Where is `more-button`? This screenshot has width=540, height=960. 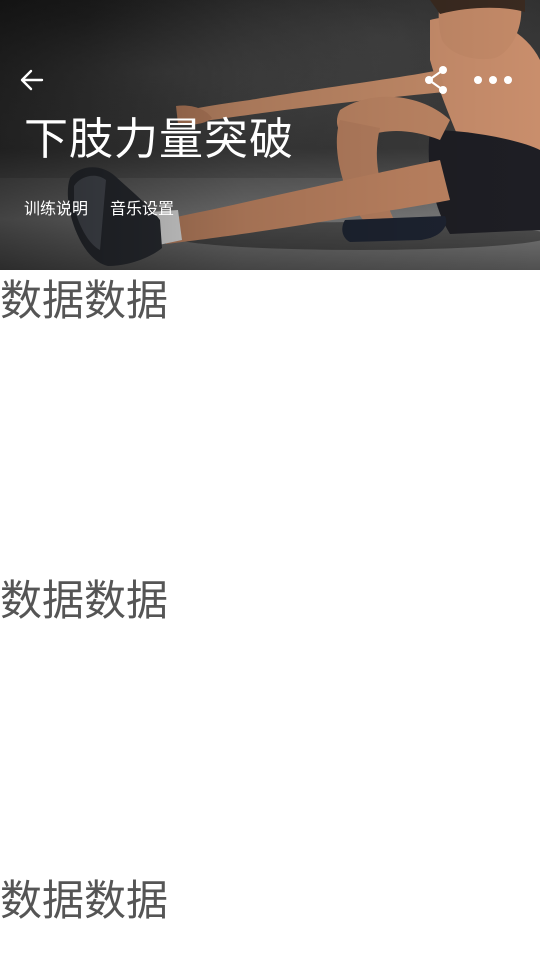 more-button is located at coordinates (493, 80).